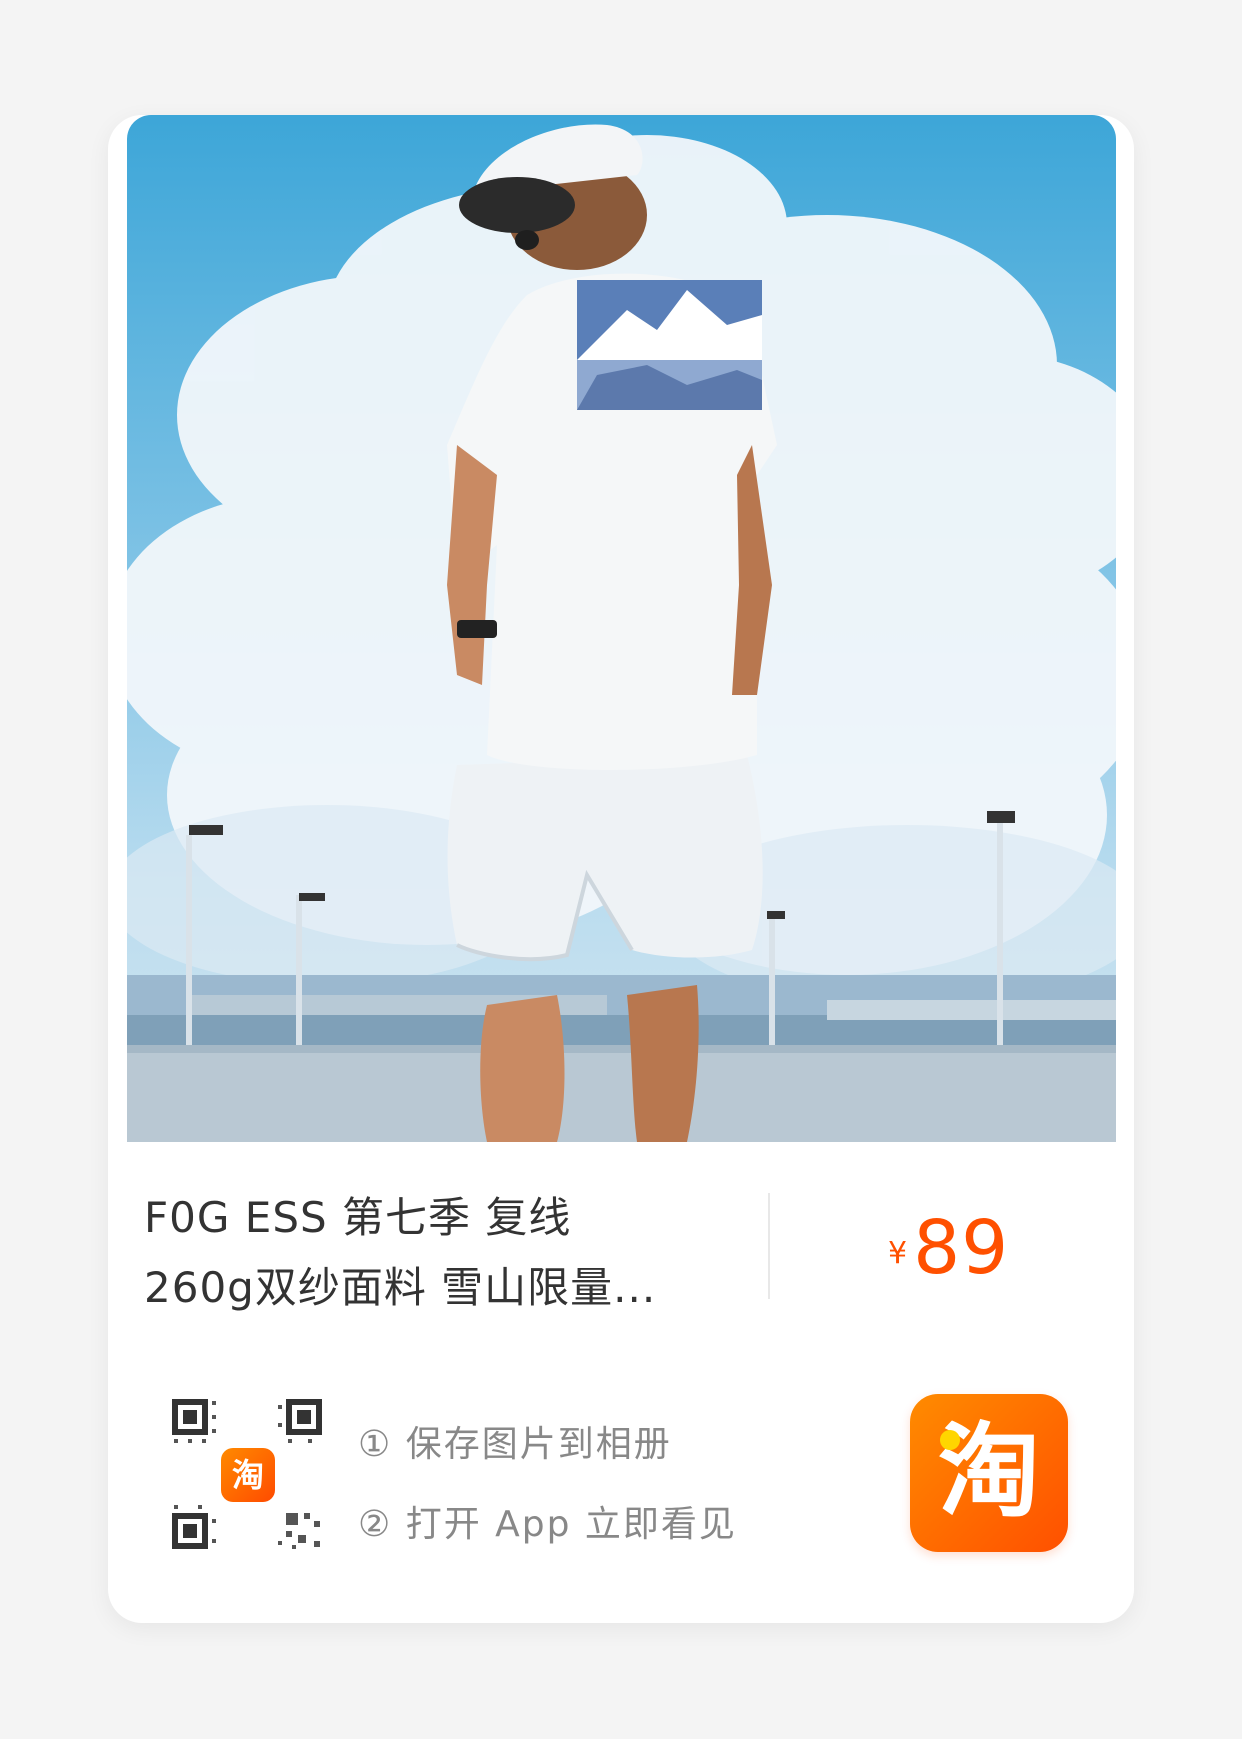  I want to click on step-save-image: ① 保存图片到相册, so click(515, 1444).